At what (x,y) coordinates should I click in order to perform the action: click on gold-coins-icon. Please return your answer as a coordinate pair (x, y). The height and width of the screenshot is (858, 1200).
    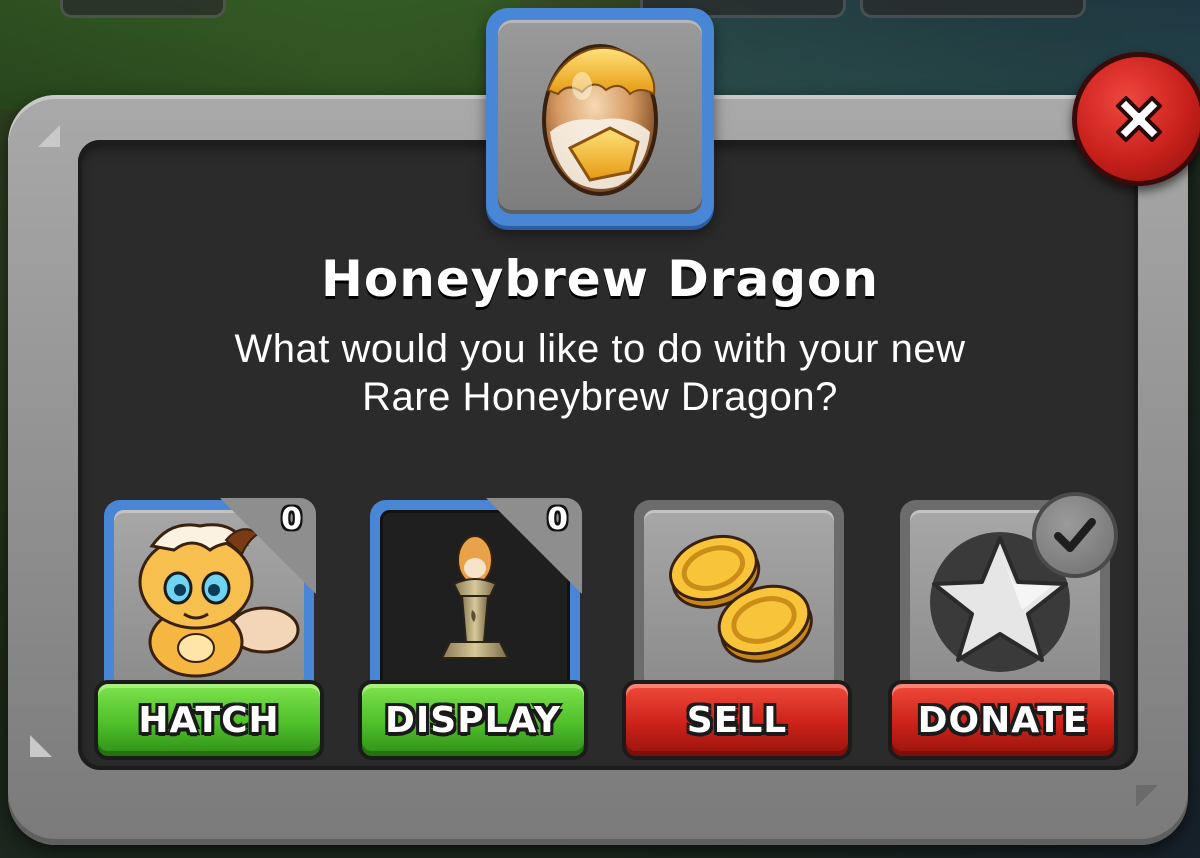
    Looking at the image, I should click on (741, 598).